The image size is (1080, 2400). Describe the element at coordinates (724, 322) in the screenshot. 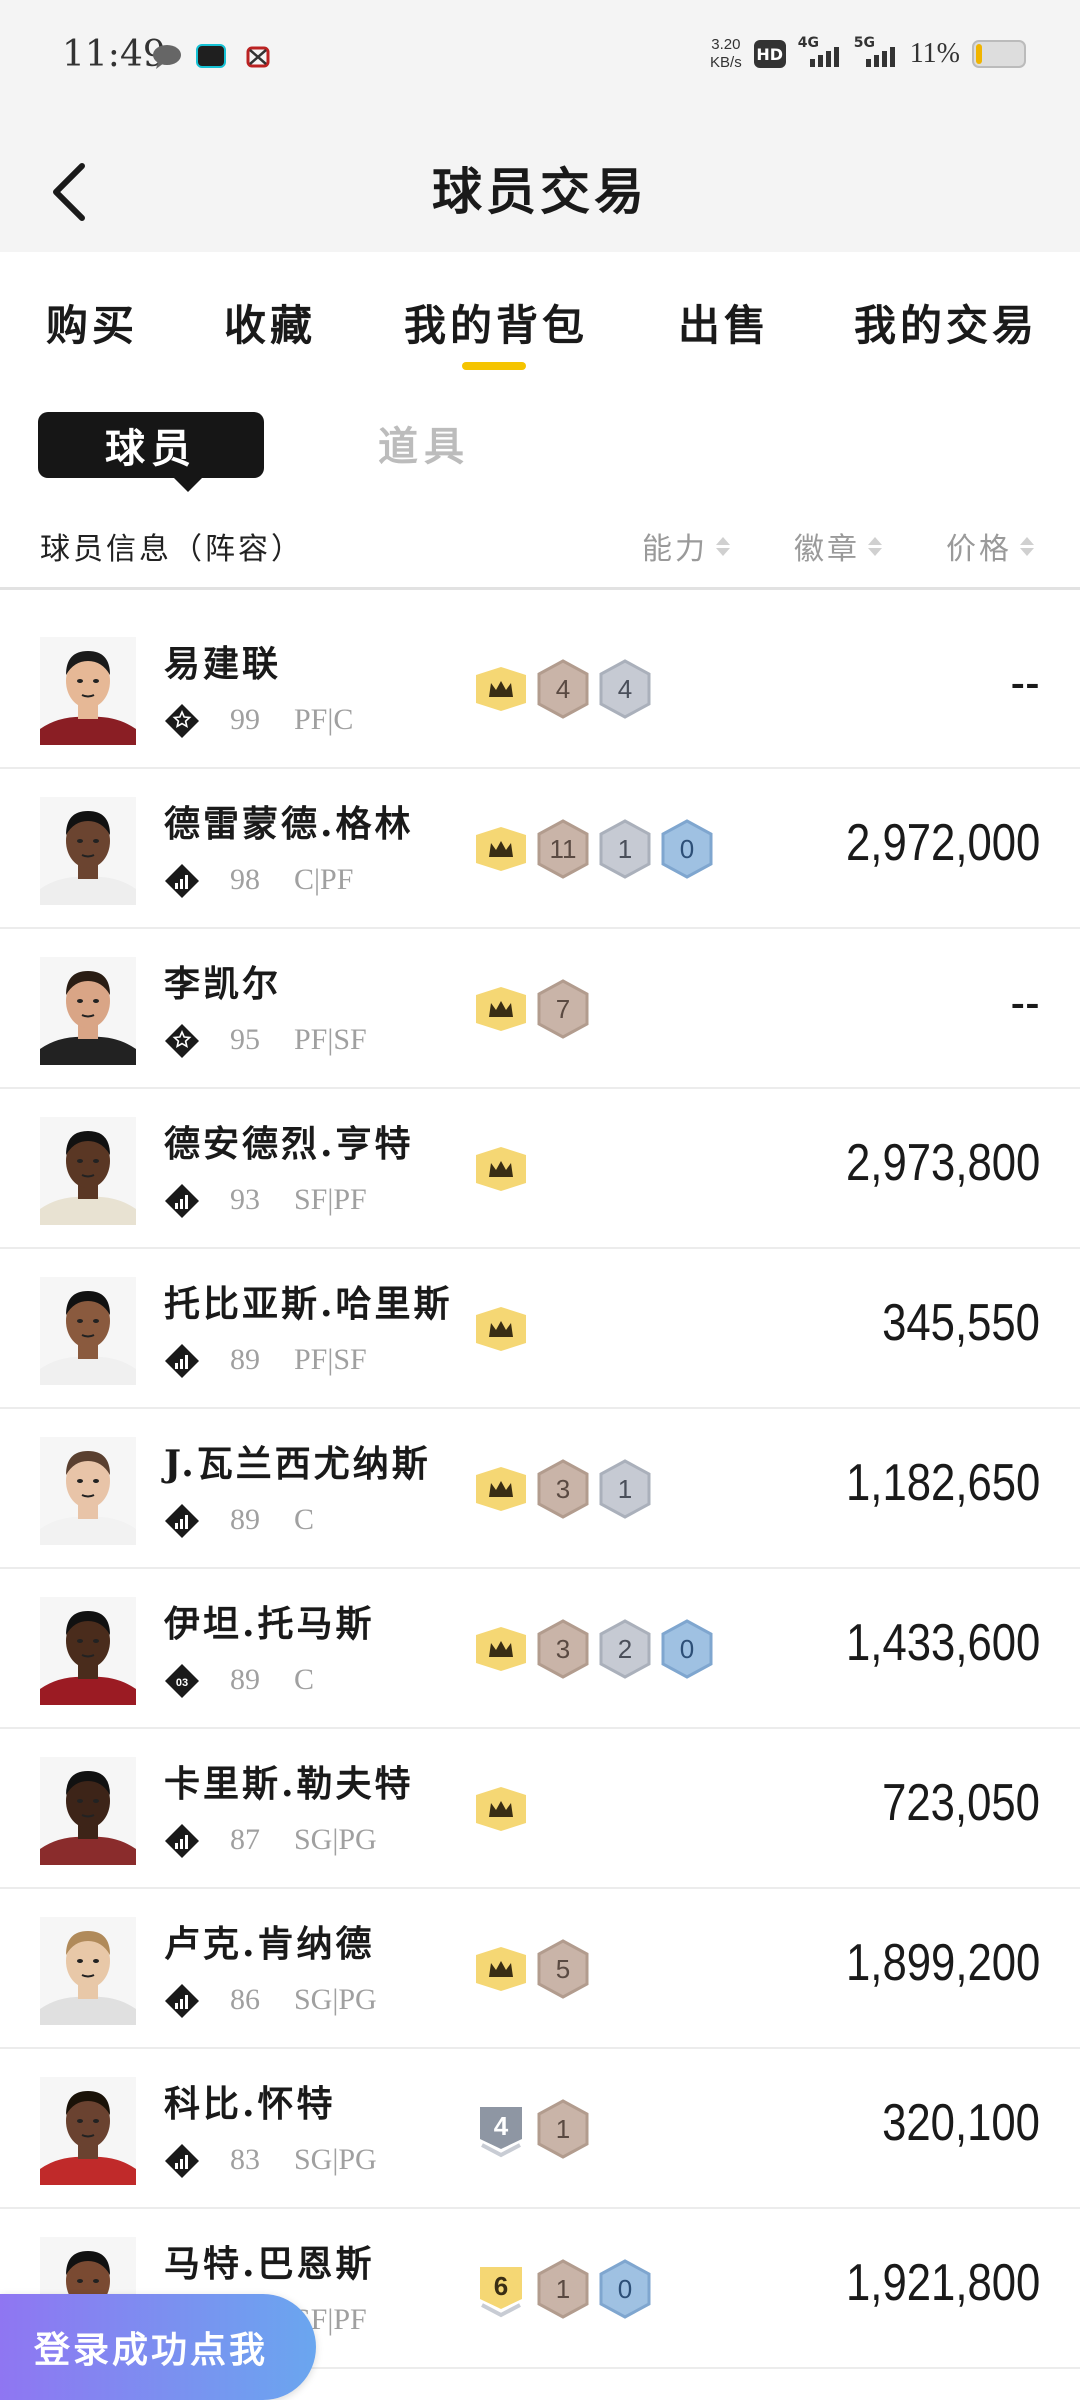

I see `tab-sell: 出售` at that location.